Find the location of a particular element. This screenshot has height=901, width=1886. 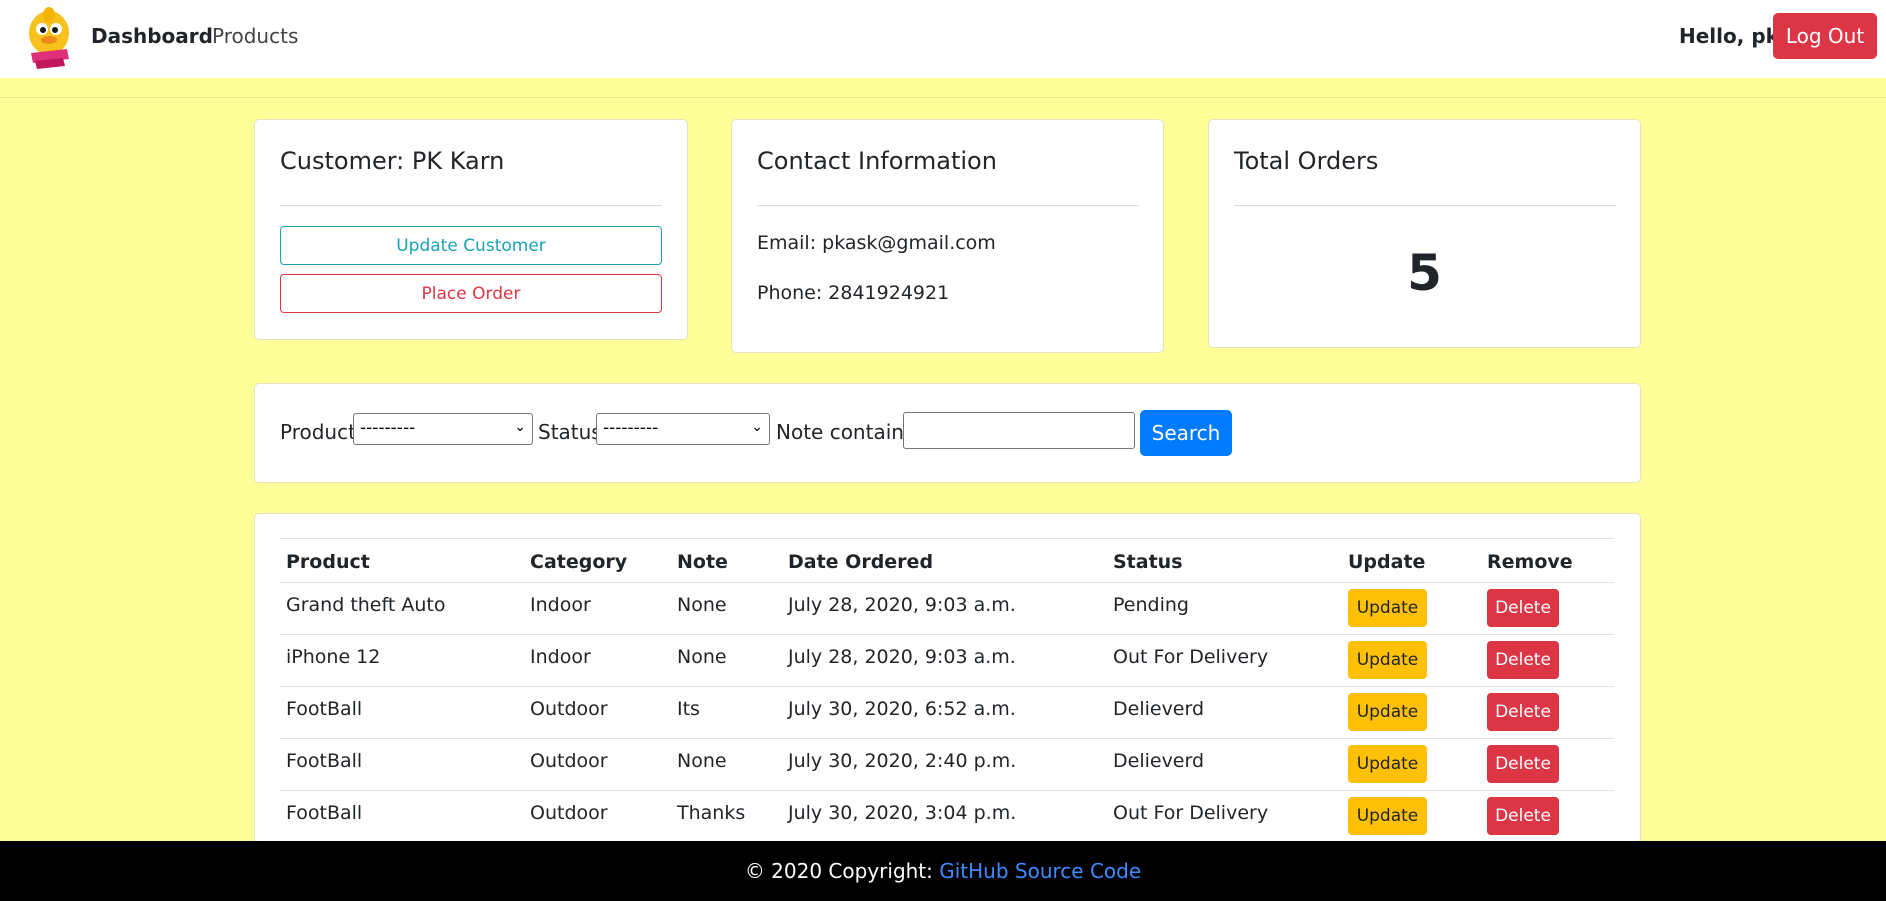

header-status: Status is located at coordinates (1148, 562).